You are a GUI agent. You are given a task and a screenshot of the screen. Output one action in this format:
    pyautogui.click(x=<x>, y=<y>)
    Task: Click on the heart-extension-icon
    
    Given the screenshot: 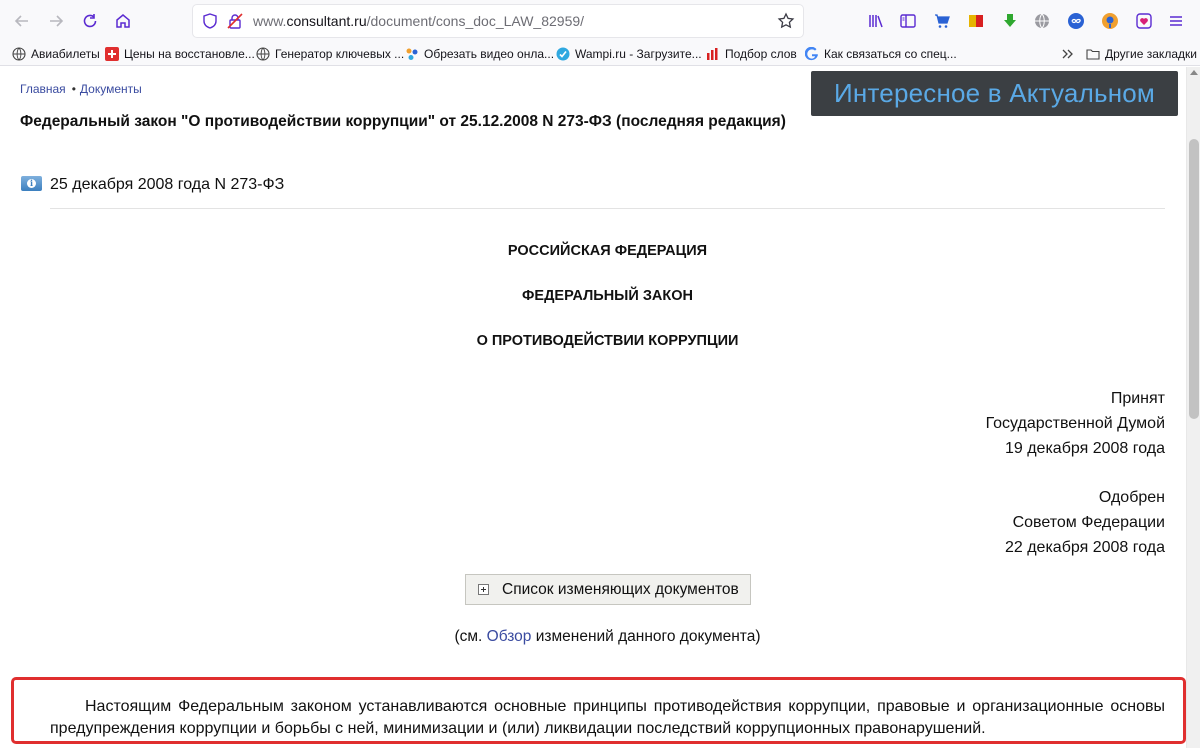 What is the action you would take?
    pyautogui.click(x=1144, y=21)
    